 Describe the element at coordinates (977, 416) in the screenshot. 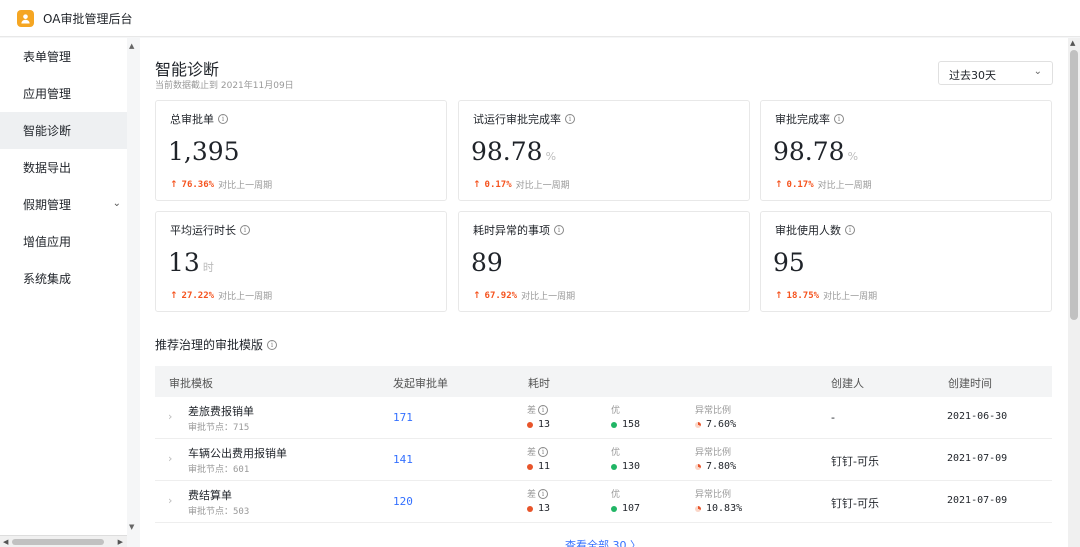

I see `created-time: 2021-06-30` at that location.